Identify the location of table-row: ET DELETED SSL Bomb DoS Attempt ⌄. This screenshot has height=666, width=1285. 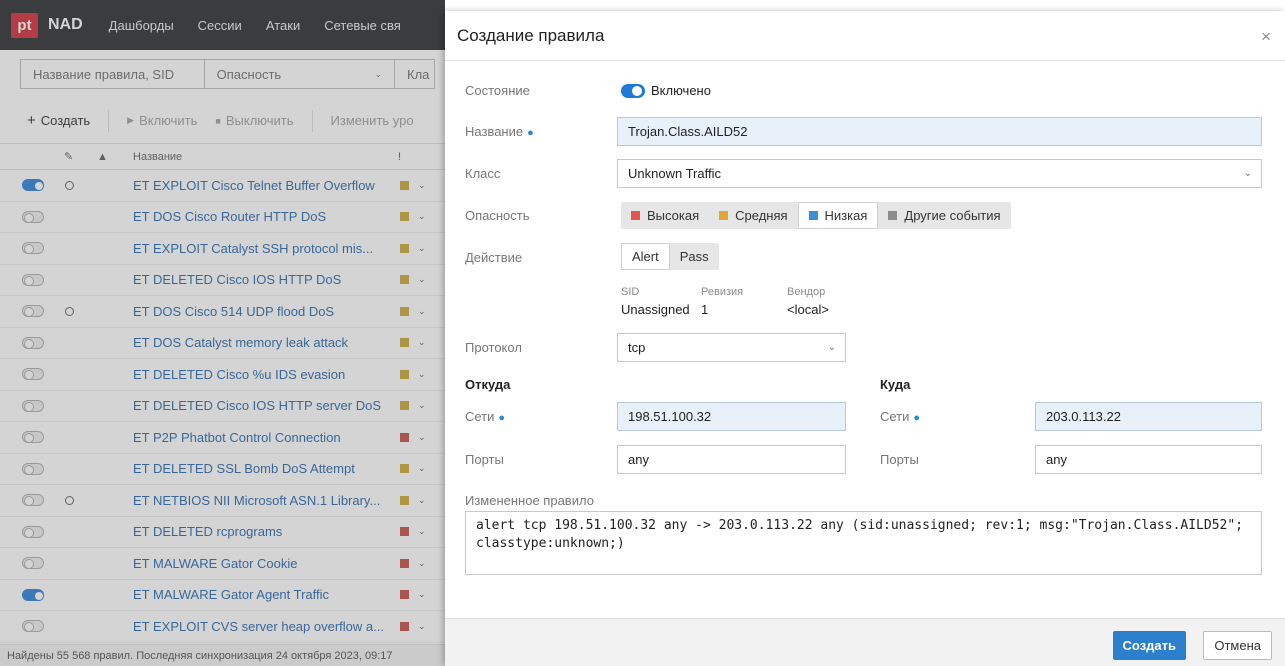
(222, 469).